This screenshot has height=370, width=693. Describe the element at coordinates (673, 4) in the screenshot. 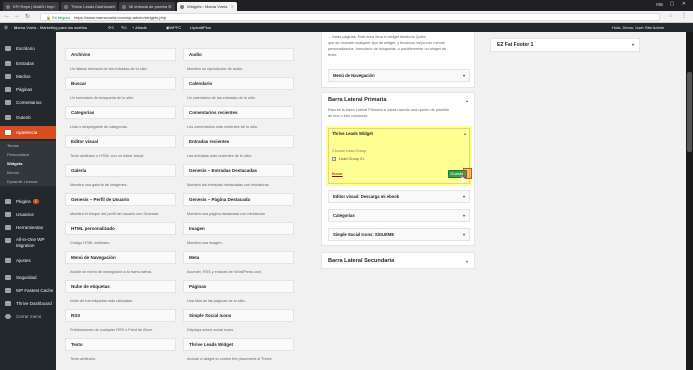

I see `window-controls: — ▢ ✕` at that location.